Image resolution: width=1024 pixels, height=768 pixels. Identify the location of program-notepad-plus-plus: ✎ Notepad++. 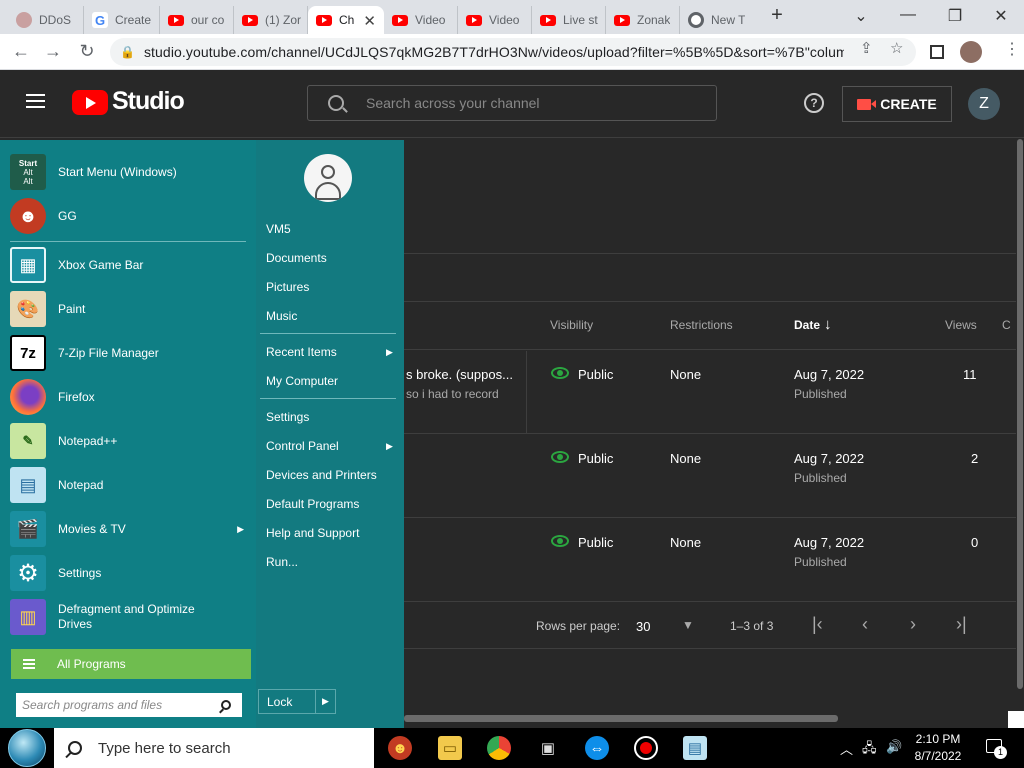
(130, 441).